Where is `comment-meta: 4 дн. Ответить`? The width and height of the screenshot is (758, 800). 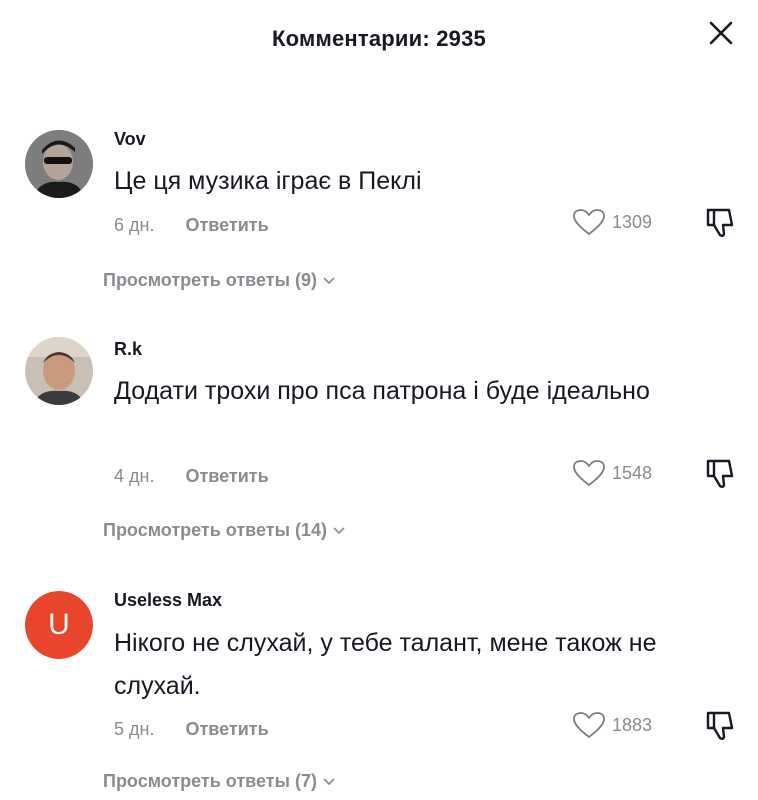 comment-meta: 4 дн. Ответить is located at coordinates (191, 476).